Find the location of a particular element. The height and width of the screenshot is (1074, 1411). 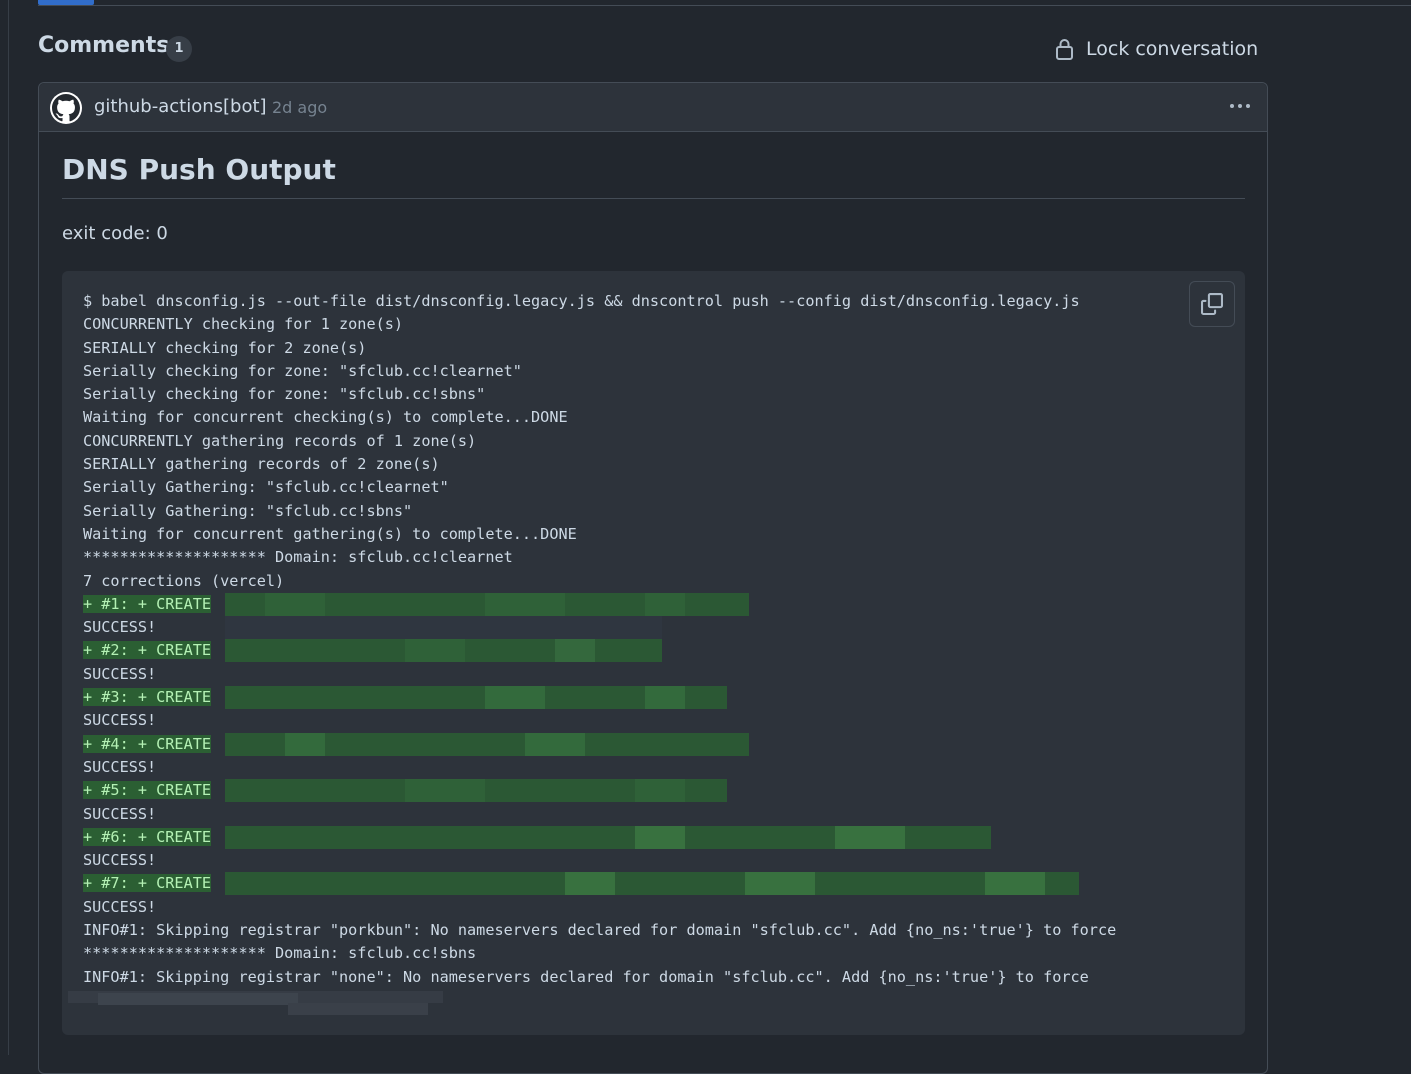

comment-timestamp: 2d ago is located at coordinates (299, 107).